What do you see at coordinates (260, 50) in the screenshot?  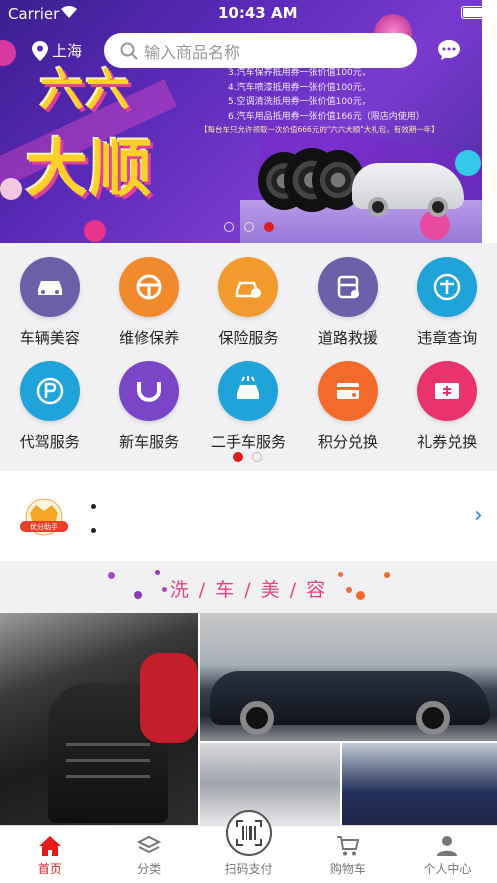 I see `search-input: 输入商品名称` at bounding box center [260, 50].